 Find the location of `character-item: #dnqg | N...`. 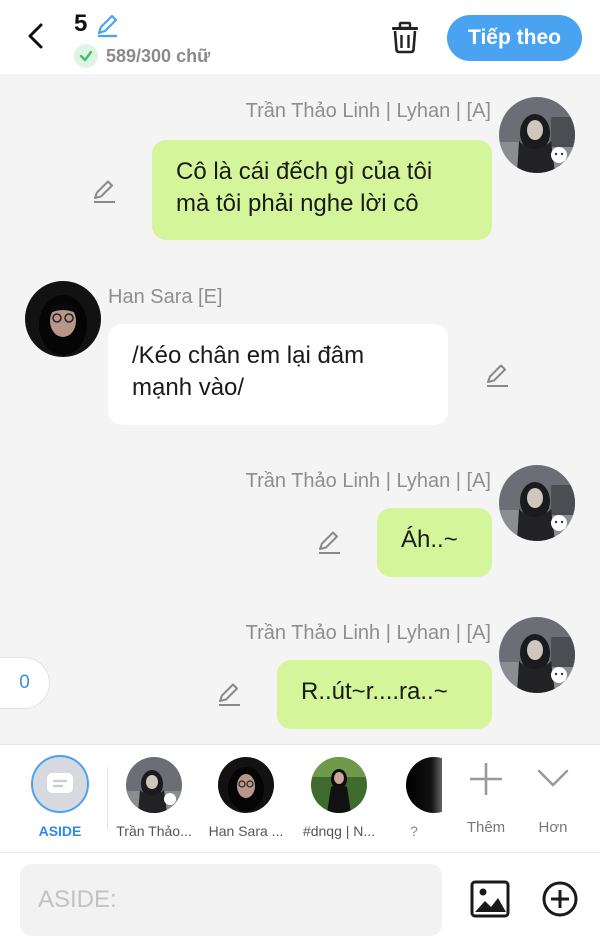

character-item: #dnqg | N... is located at coordinates (339, 800).